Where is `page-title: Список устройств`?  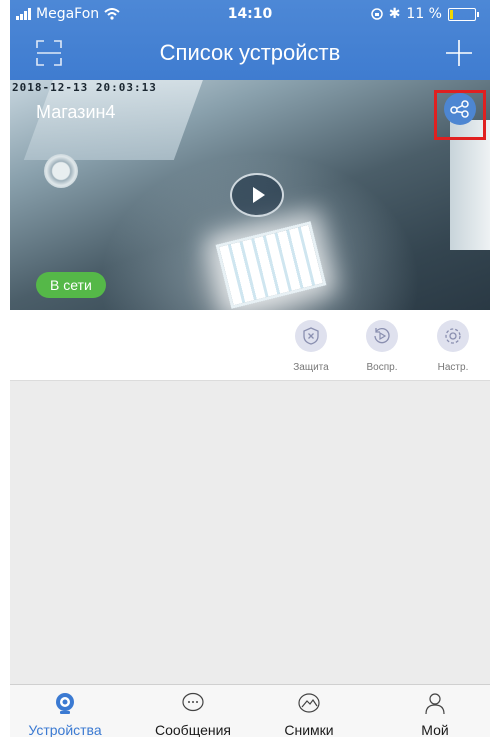
page-title: Список устройств is located at coordinates (250, 52).